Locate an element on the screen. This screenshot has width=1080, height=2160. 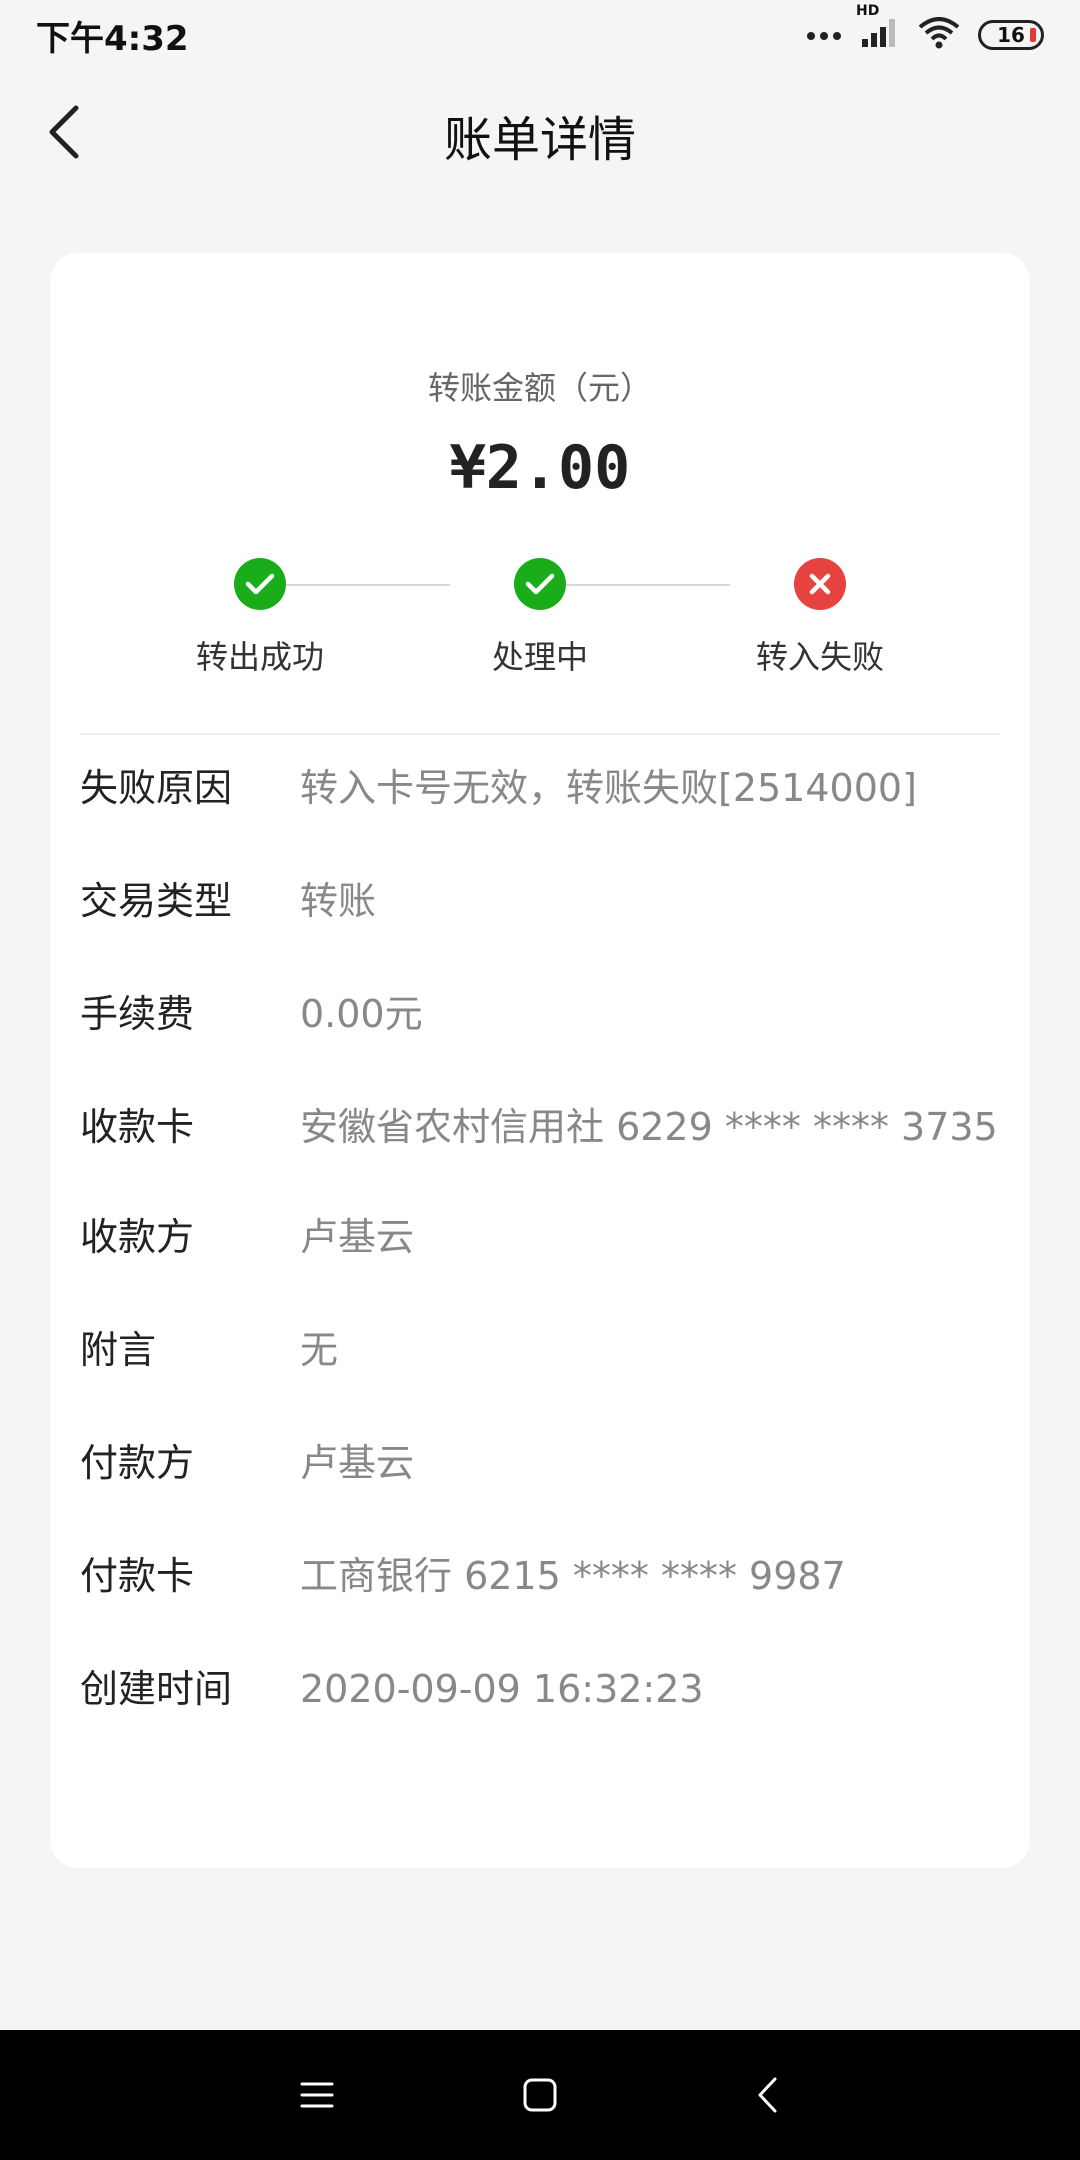
nav-back-button is located at coordinates (767, 2095).